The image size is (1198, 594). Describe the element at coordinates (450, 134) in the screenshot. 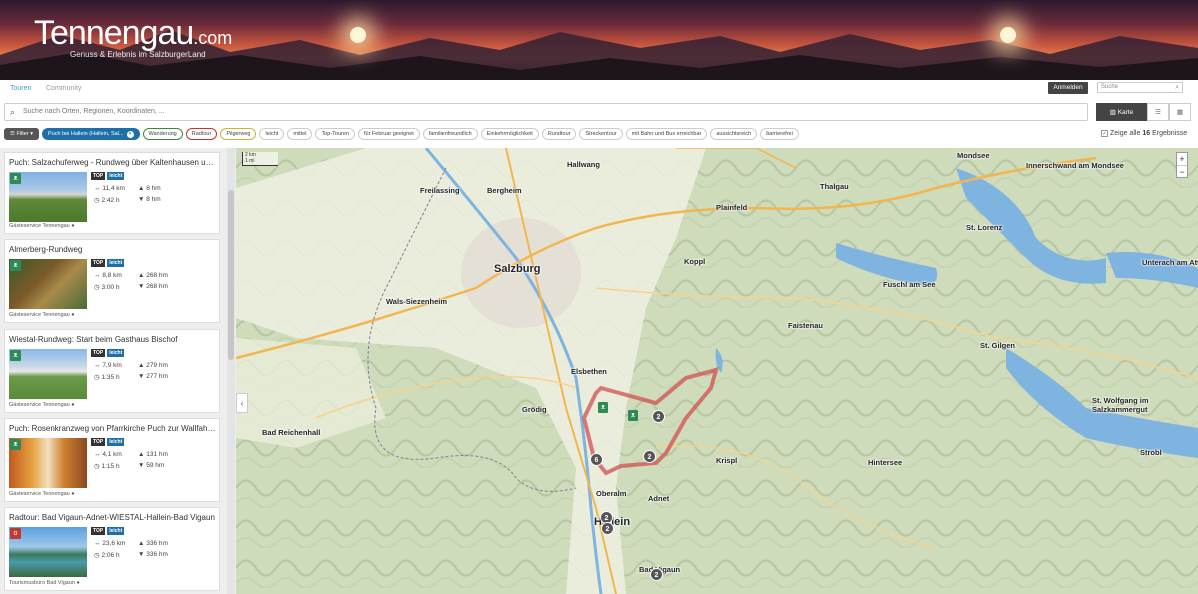

I see `chip-familienfreundlich: familienfreundlich` at that location.